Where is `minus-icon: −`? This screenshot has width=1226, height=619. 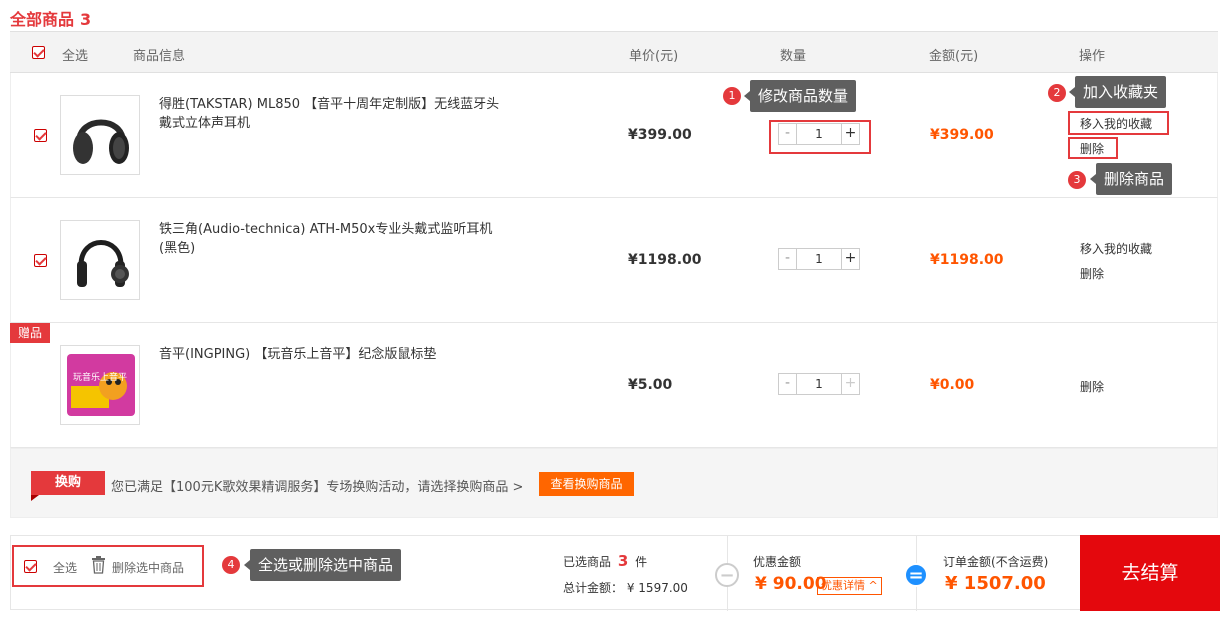 minus-icon: − is located at coordinates (727, 575).